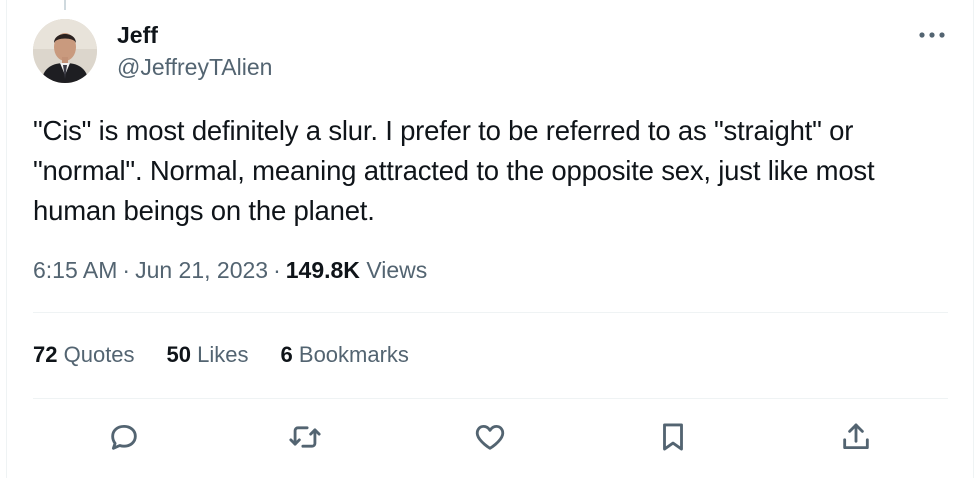 This screenshot has width=980, height=478. What do you see at coordinates (137, 35) in the screenshot?
I see `author-display-name: Jeff` at bounding box center [137, 35].